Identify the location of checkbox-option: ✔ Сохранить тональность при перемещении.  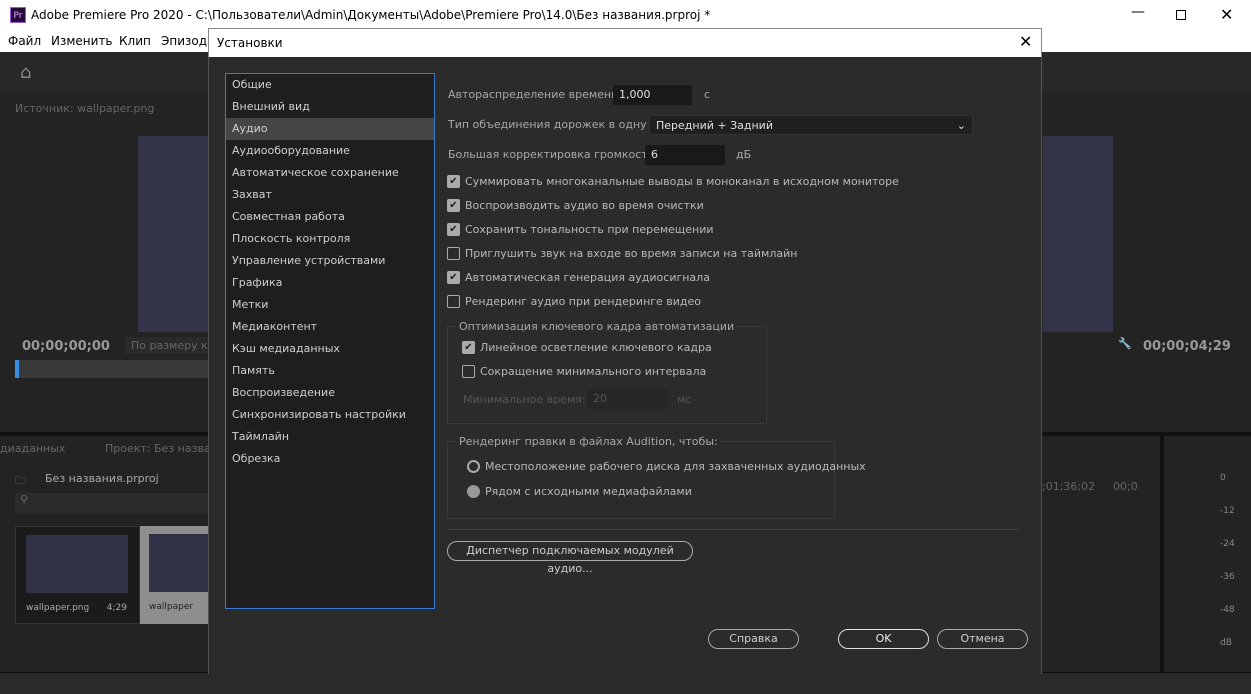
(580, 229).